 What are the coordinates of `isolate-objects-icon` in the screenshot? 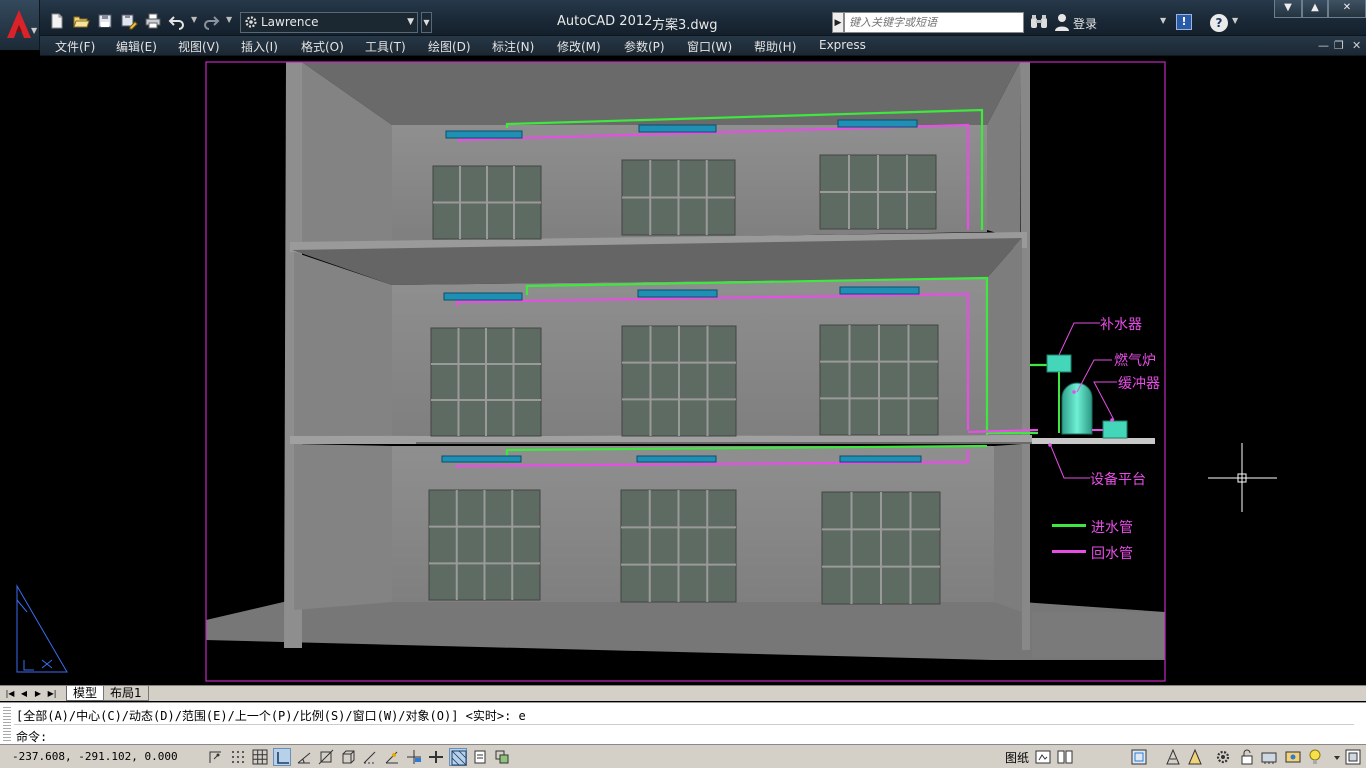 It's located at (1293, 757).